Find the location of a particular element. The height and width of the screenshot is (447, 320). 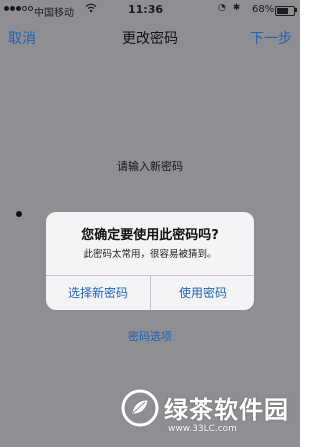

status-bar: 中国移动 11:36 ◔ ✱ 68% is located at coordinates (150, 10).